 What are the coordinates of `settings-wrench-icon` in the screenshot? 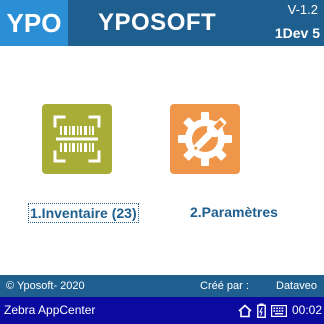 It's located at (205, 139).